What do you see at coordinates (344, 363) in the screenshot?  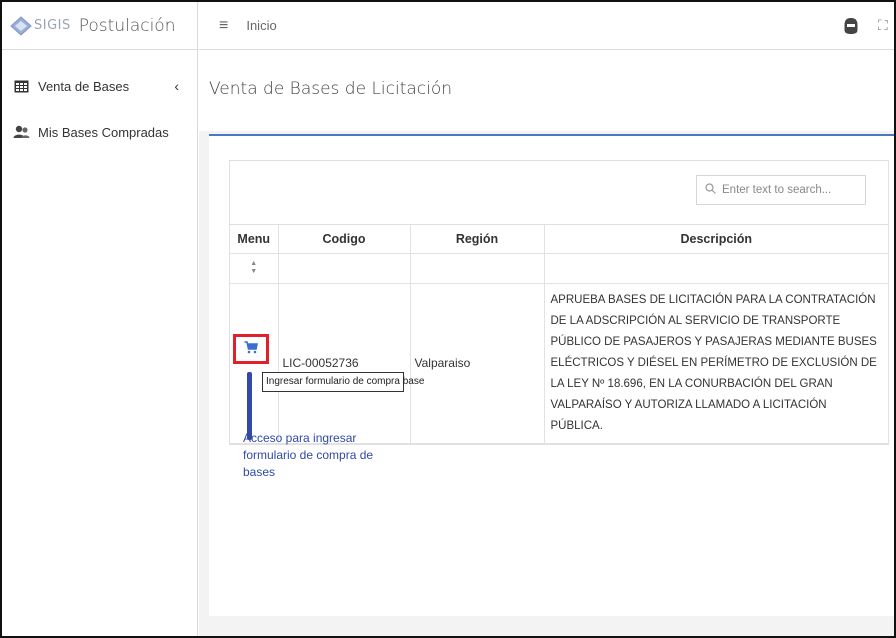 I see `codigo-cell: LIC-00052736` at bounding box center [344, 363].